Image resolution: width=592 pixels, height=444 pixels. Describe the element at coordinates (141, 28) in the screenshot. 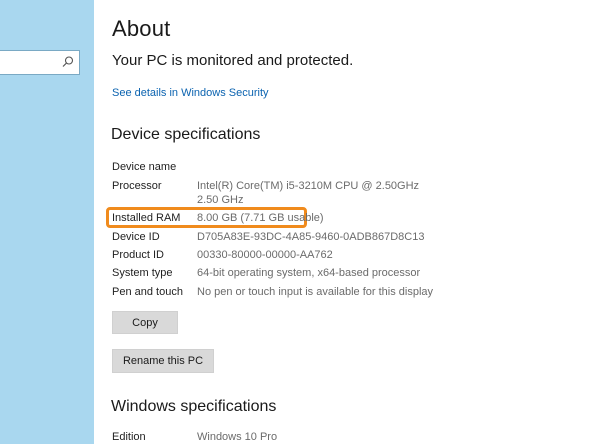

I see `page-title: About` at that location.